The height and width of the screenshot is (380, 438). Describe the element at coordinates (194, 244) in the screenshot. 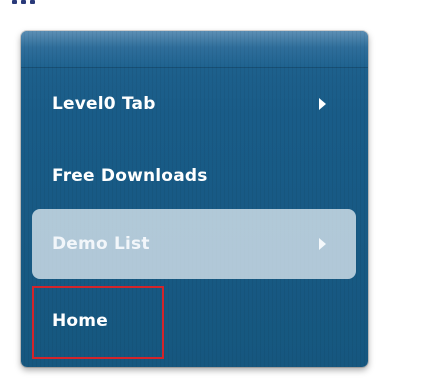

I see `menu-item-demo-list: Demo List` at that location.